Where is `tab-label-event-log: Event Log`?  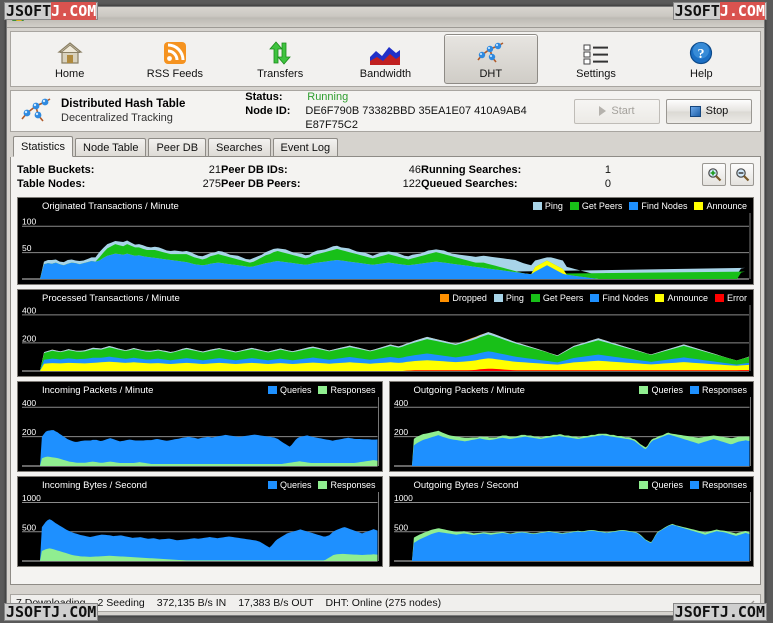 tab-label-event-log: Event Log is located at coordinates (305, 147).